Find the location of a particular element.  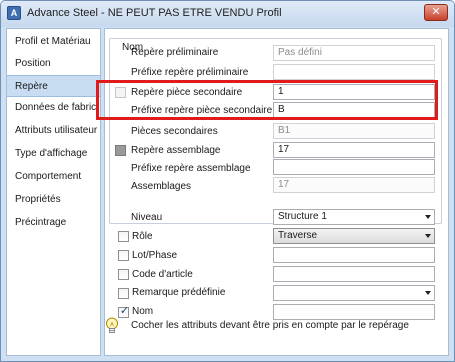

lot-phase-checkbox is located at coordinates (123, 255).